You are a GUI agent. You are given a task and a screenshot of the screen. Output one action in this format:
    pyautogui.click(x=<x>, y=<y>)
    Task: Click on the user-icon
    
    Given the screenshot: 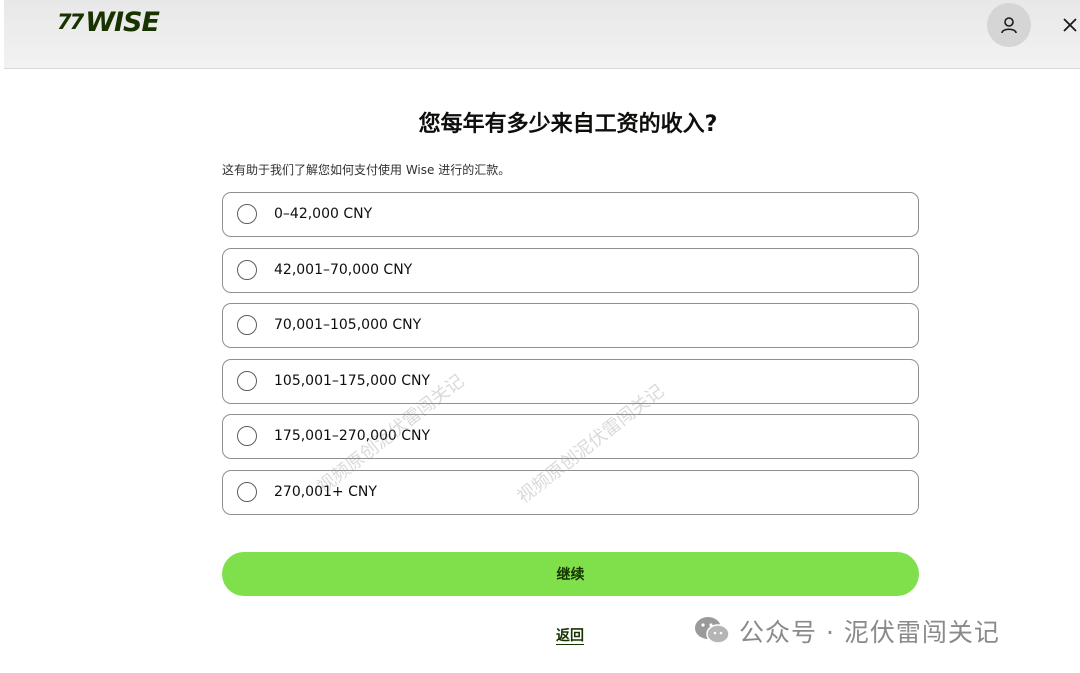 What is the action you would take?
    pyautogui.click(x=1009, y=25)
    